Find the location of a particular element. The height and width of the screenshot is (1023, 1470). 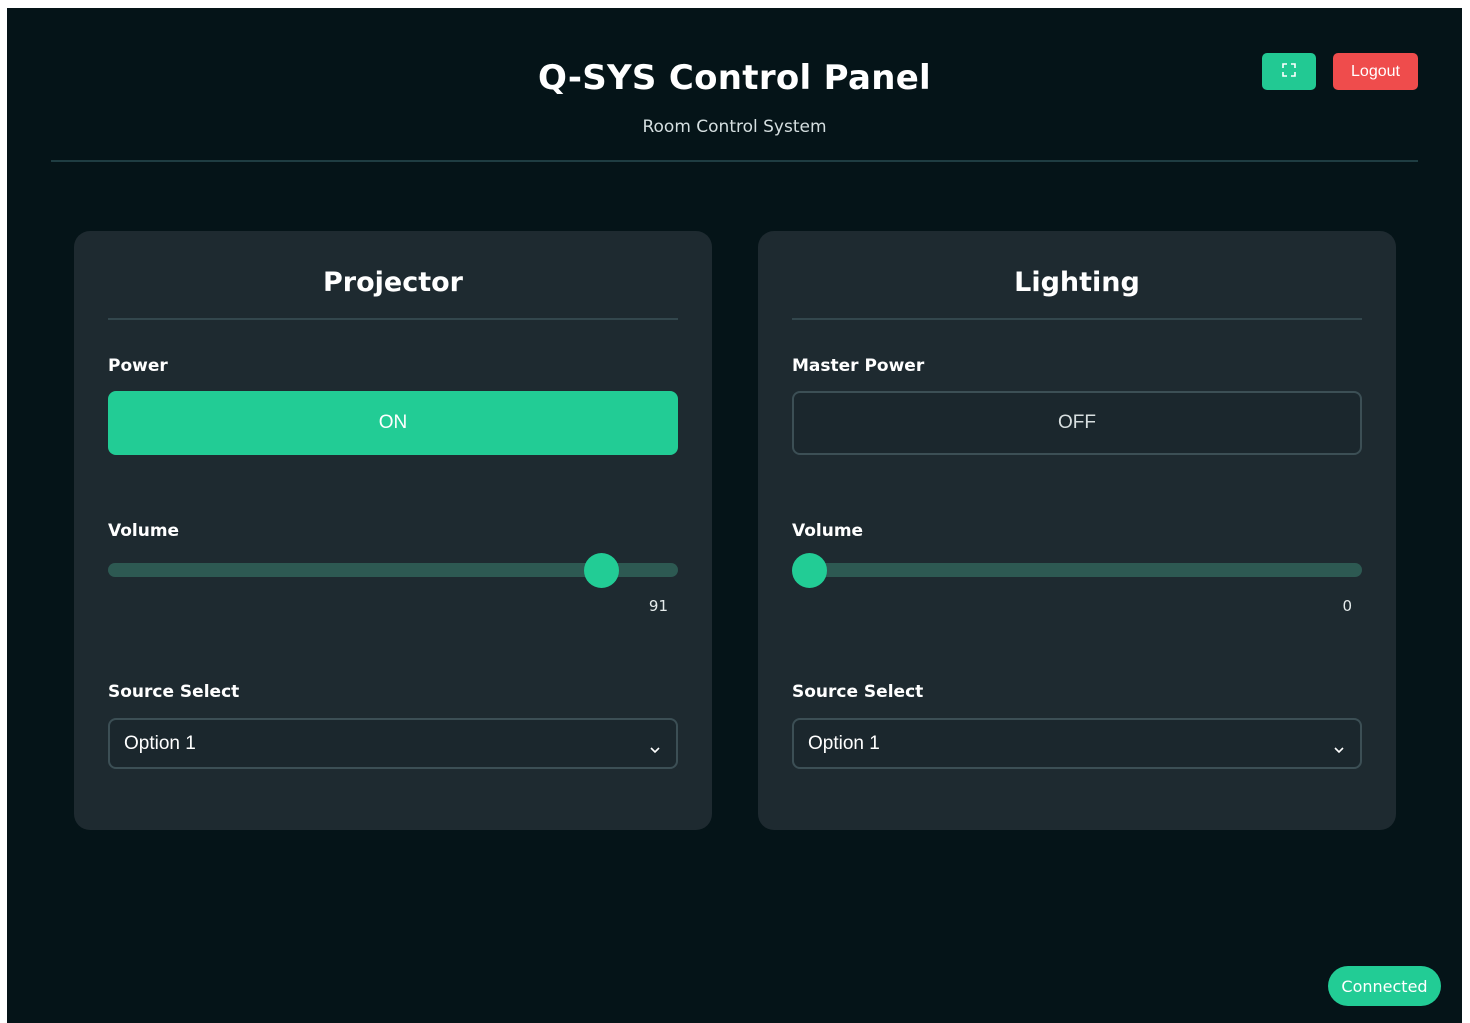

projector-volume-slider is located at coordinates (393, 570).